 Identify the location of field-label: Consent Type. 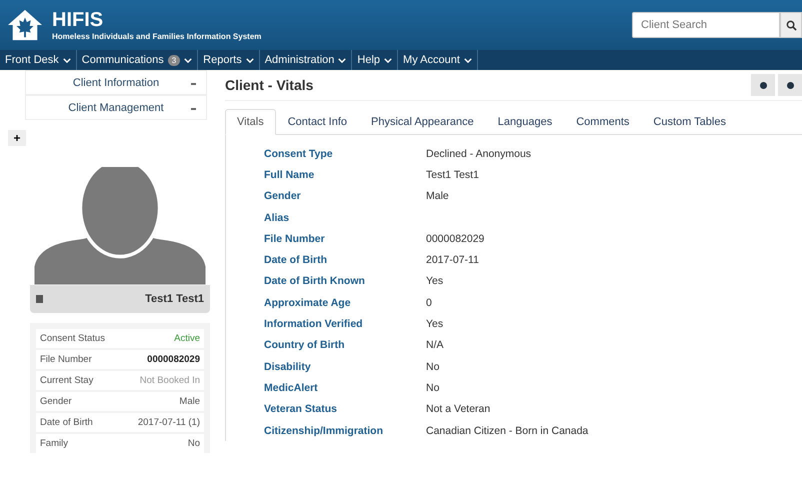
(299, 154).